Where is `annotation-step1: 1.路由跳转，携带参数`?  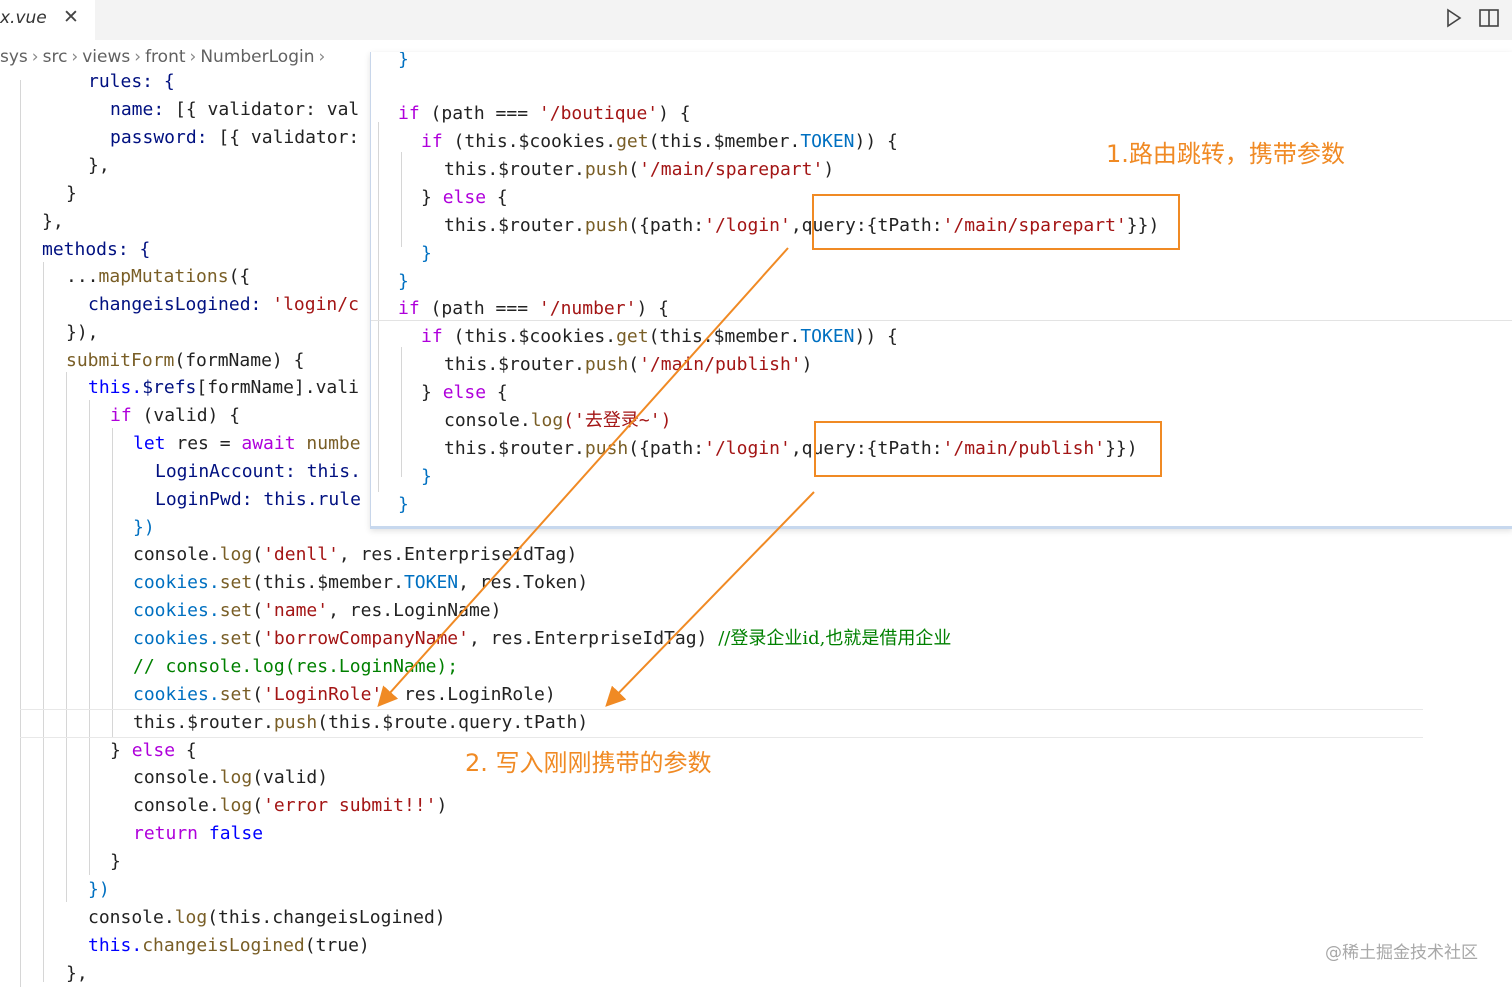
annotation-step1: 1.路由跳转，携带参数 is located at coordinates (1225, 154).